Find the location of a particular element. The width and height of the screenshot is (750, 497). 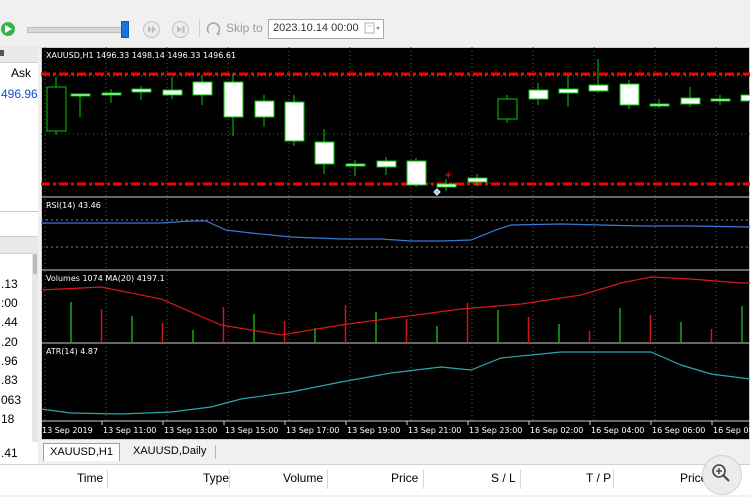

time-axis-label: 13 Sep 2019 is located at coordinates (67, 430).